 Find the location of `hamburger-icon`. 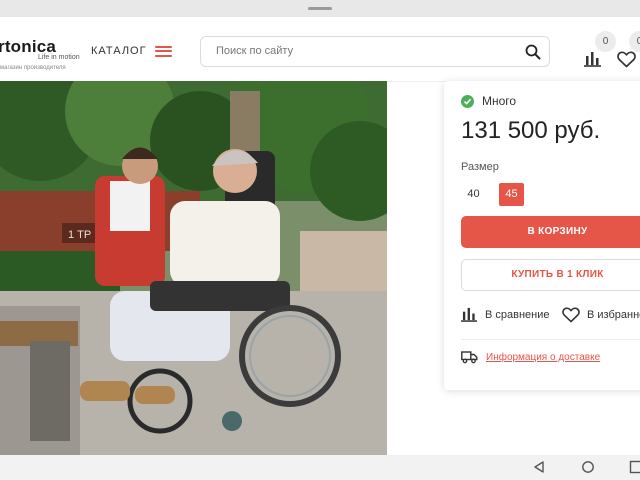

hamburger-icon is located at coordinates (163, 51).